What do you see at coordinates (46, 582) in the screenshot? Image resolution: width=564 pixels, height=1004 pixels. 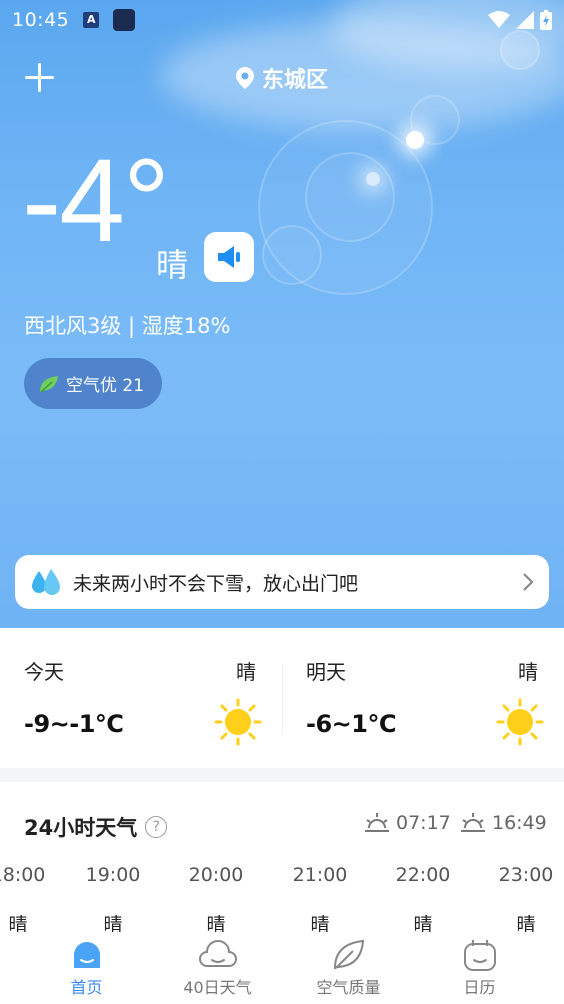 I see `water-drops-icon` at bounding box center [46, 582].